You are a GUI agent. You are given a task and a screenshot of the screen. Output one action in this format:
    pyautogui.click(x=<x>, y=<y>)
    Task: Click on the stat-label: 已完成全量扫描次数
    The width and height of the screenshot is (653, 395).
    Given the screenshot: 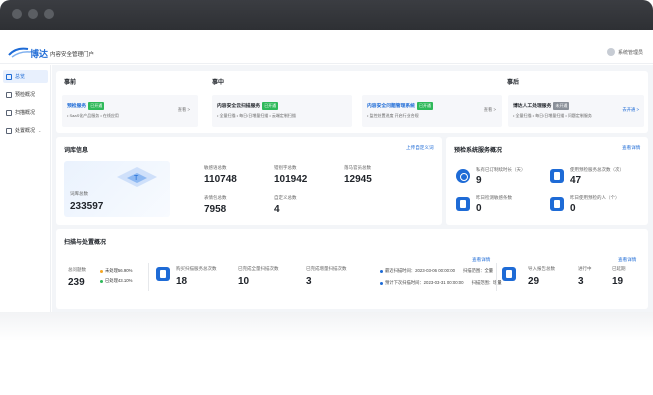 What is the action you would take?
    pyautogui.click(x=258, y=268)
    